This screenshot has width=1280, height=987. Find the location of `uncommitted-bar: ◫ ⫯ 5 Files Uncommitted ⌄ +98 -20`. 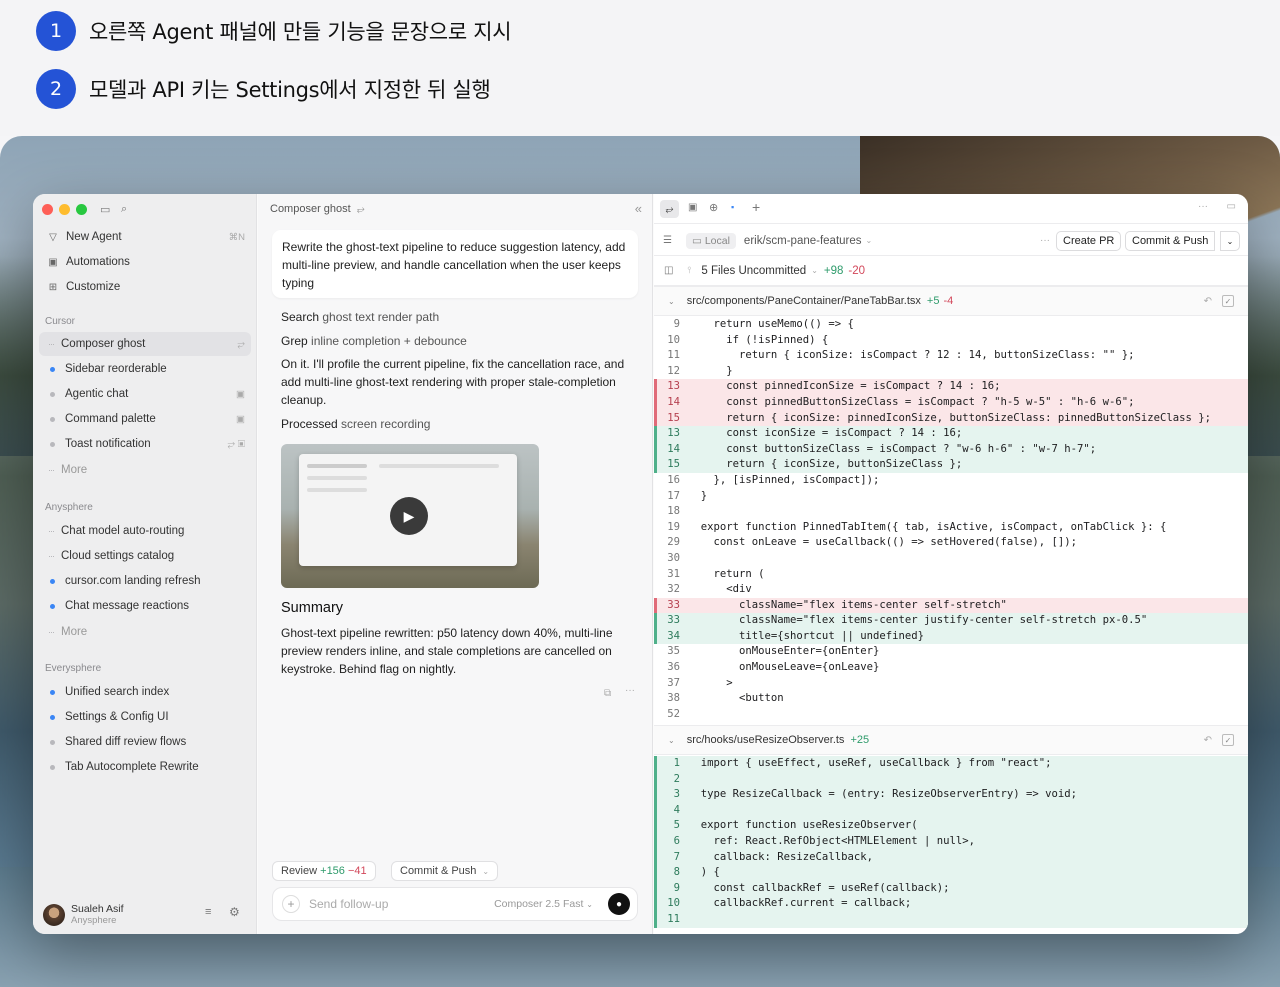

uncommitted-bar: ◫ ⫯ 5 Files Uncommitted ⌄ +98 -20 is located at coordinates (951, 271).